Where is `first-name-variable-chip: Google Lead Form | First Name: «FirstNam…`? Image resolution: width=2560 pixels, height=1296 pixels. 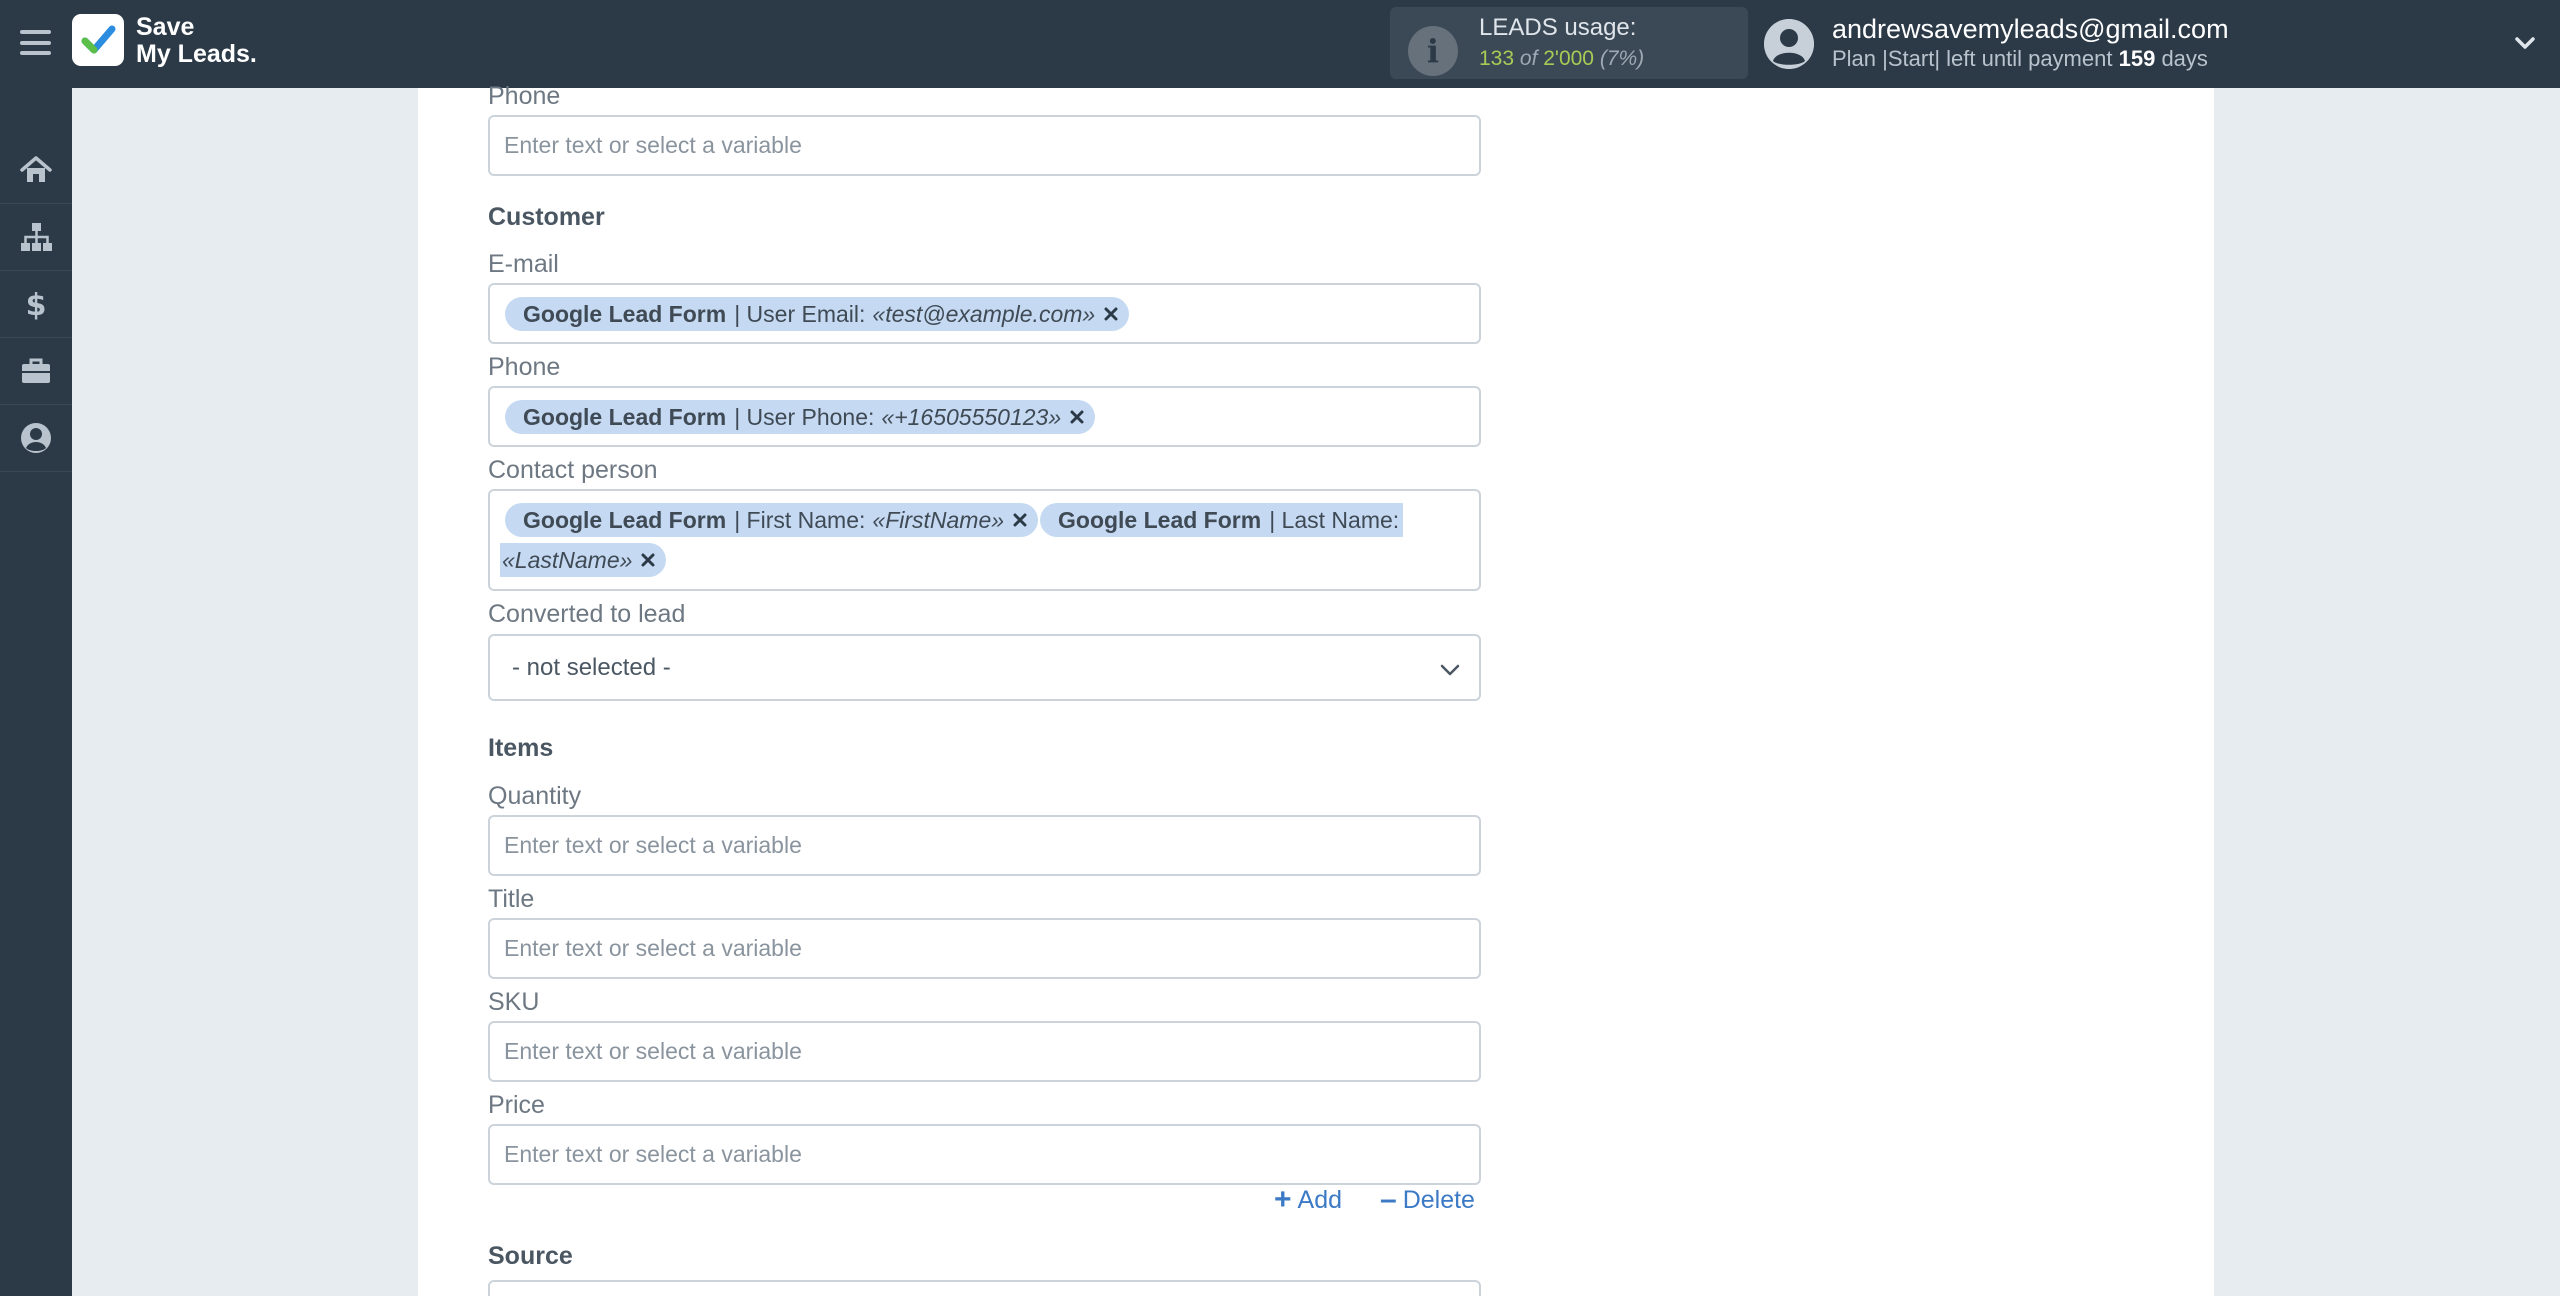
first-name-variable-chip: Google Lead Form | First Name: «FirstNam… is located at coordinates (772, 520).